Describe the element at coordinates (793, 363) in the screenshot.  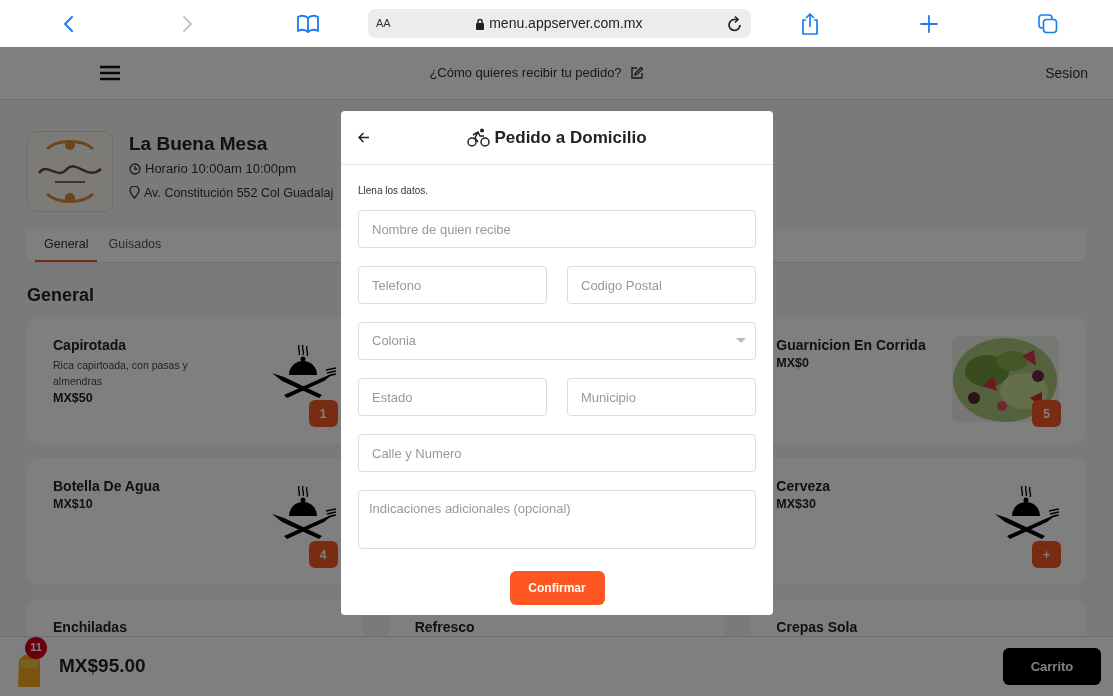
I see `product-price: MX$0` at that location.